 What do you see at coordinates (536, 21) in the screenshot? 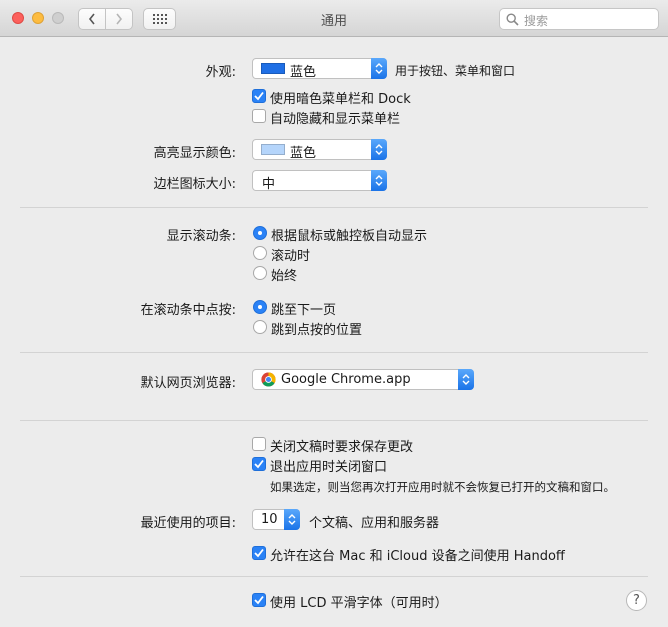
I see `search-placeholder: 搜索` at bounding box center [536, 21].